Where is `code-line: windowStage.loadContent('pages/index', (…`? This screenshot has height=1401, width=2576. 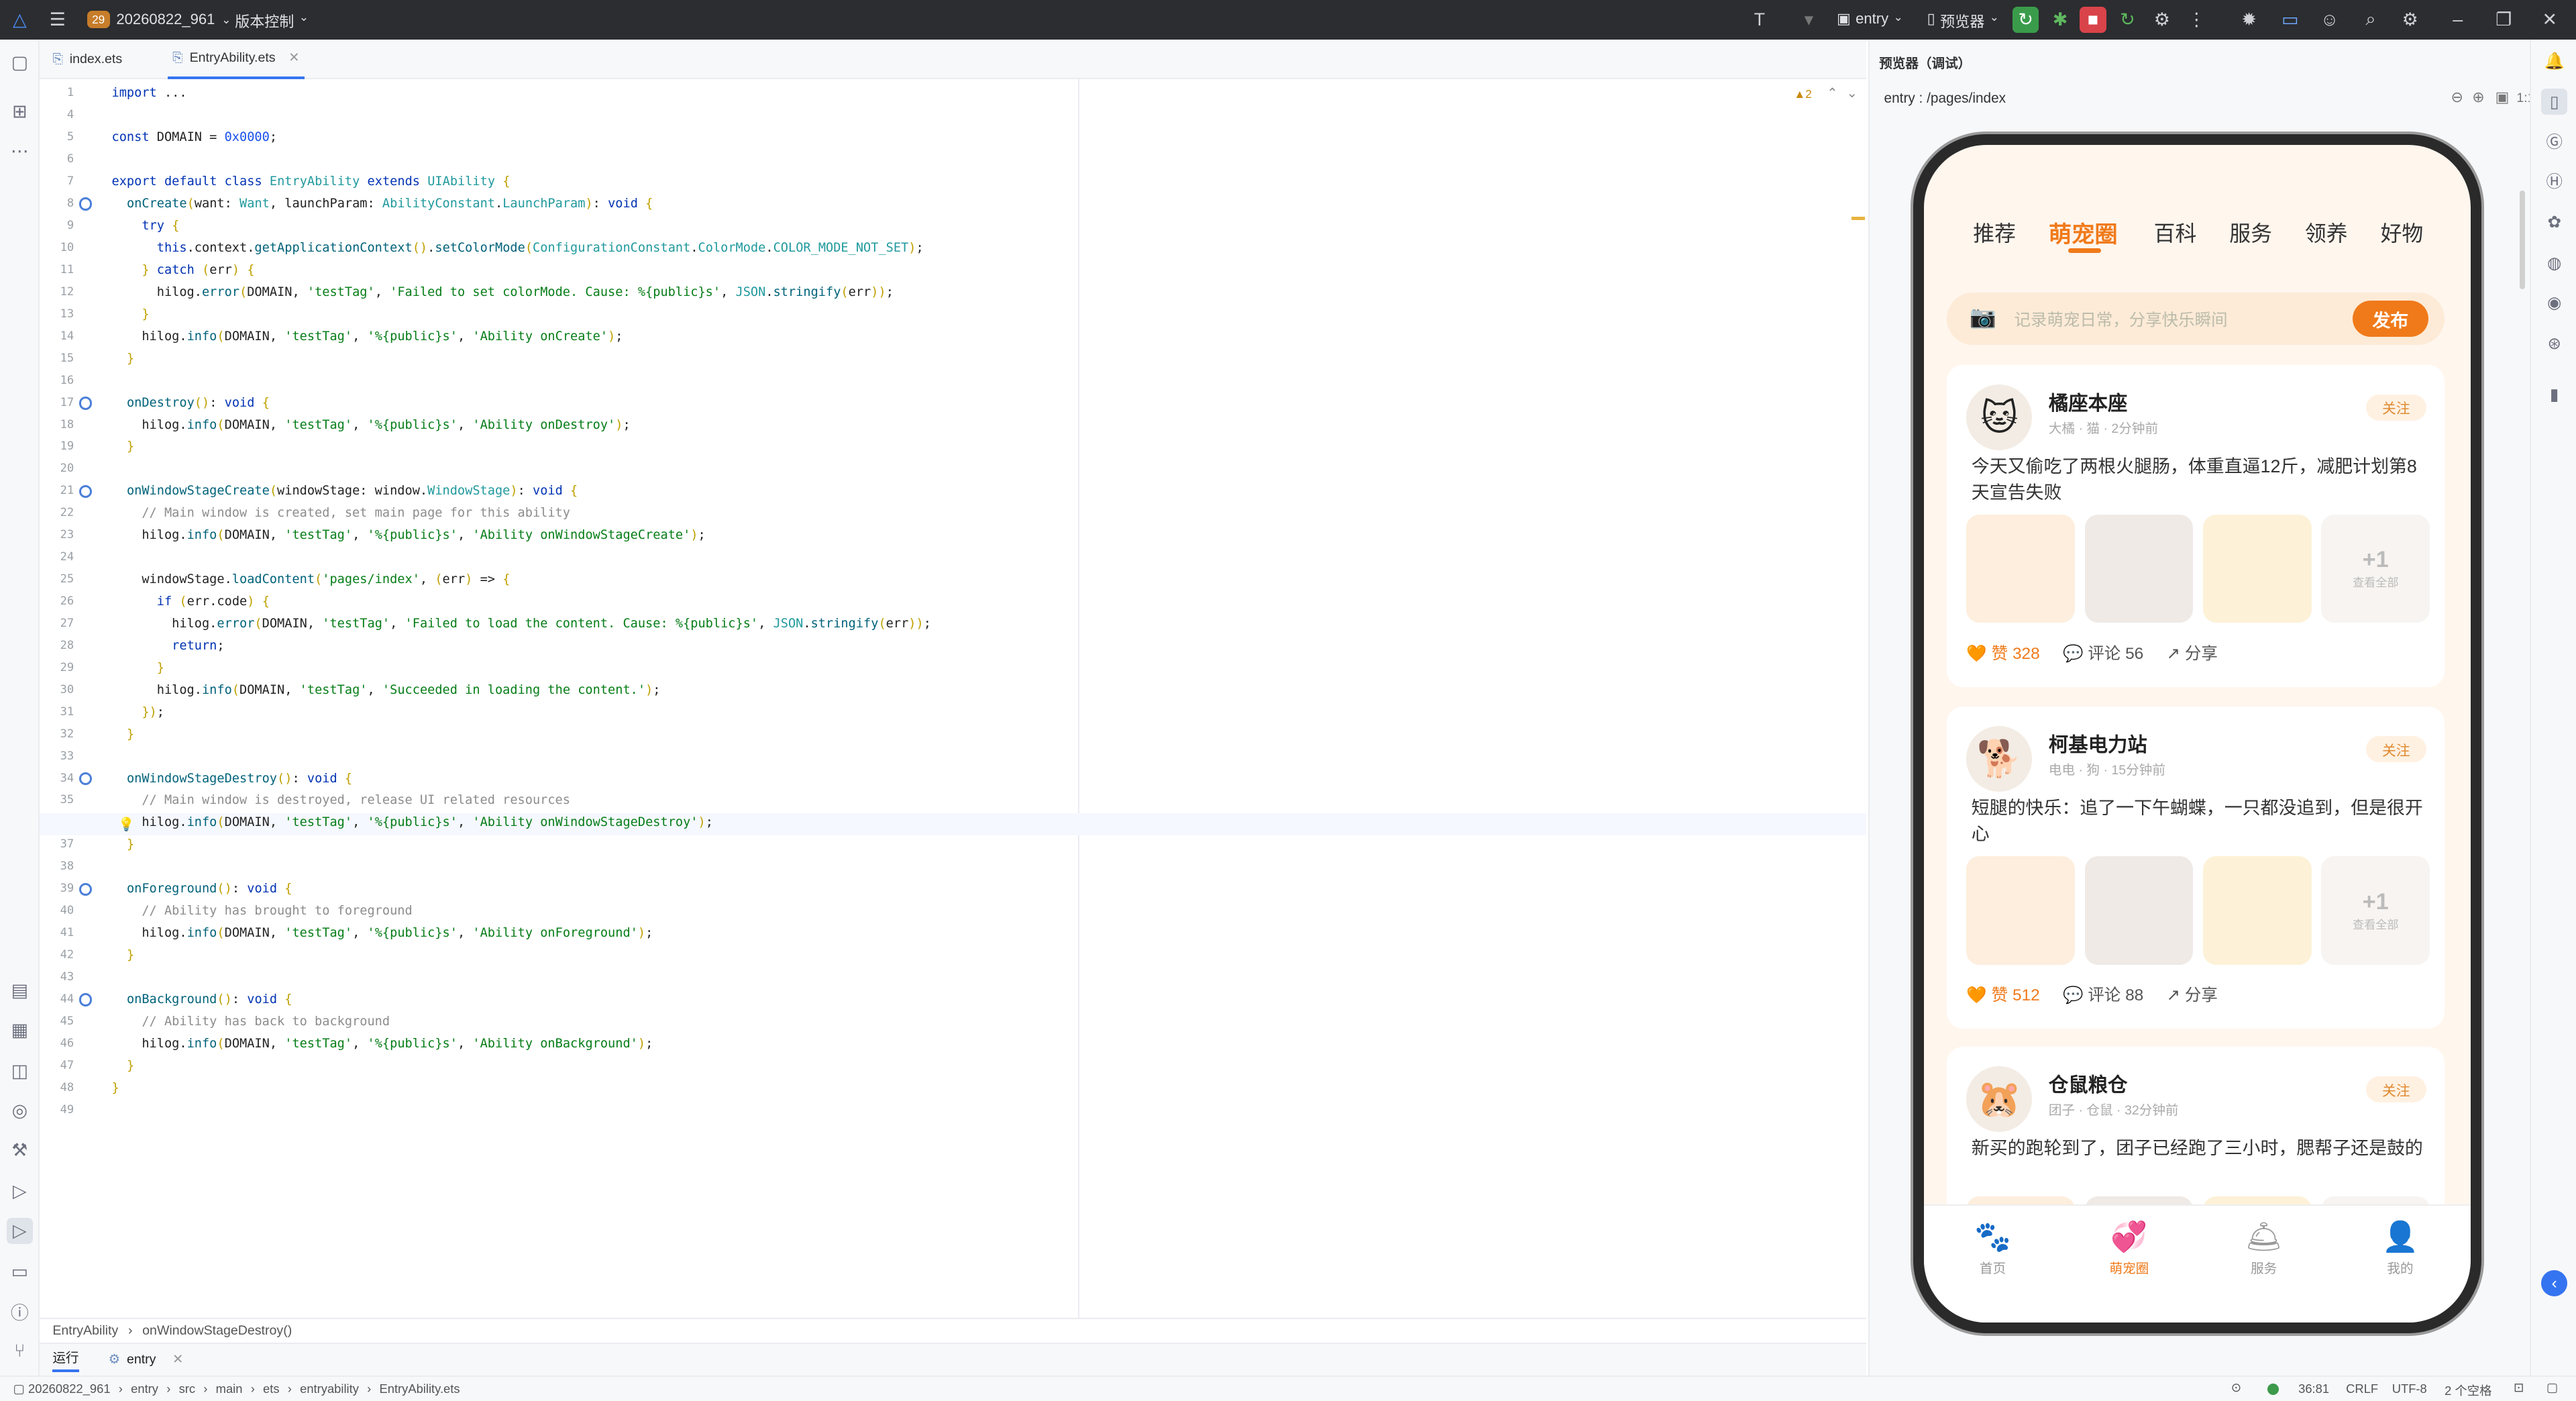 code-line: windowStage.loadContent('pages/index', (… is located at coordinates (311, 579).